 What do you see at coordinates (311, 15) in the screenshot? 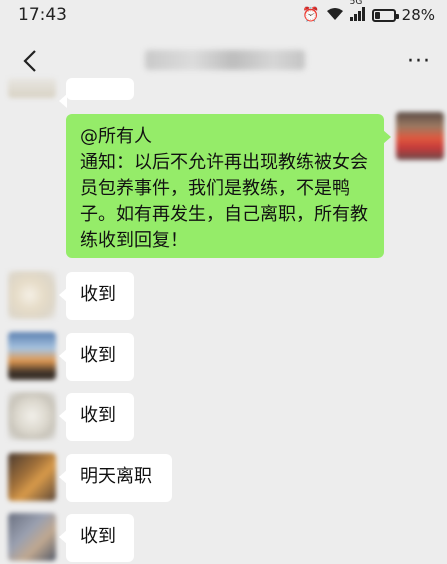
I see `alarm-icon: ⏰` at bounding box center [311, 15].